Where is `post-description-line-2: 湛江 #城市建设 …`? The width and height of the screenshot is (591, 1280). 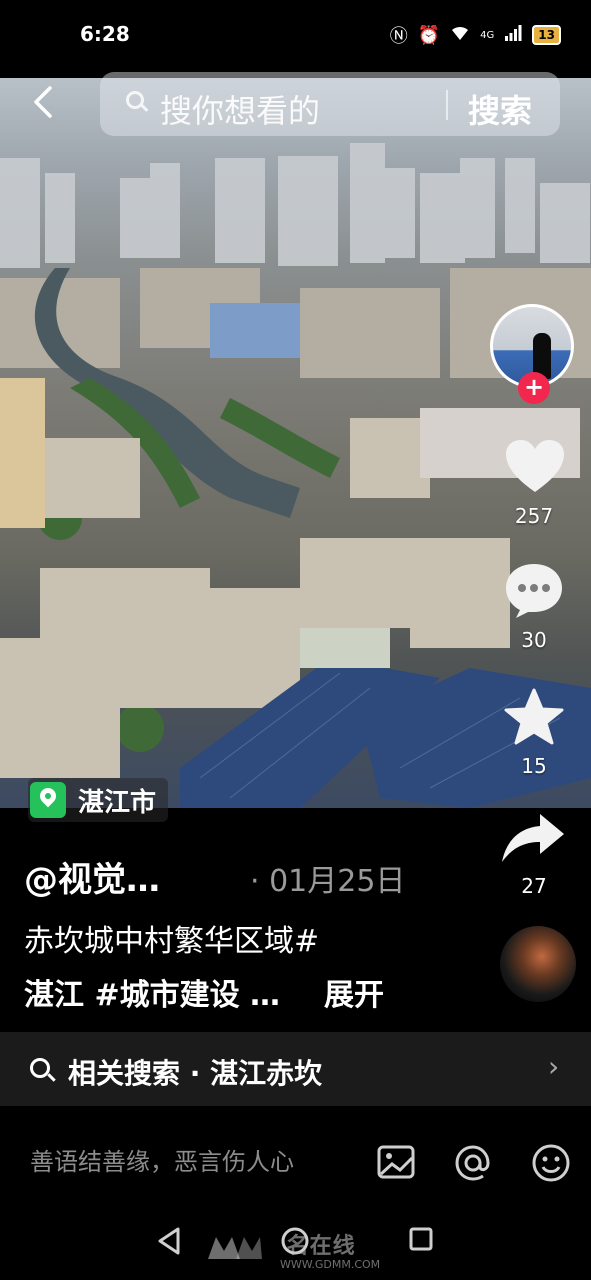
post-description-line-2: 湛江 #城市建设 … is located at coordinates (152, 995).